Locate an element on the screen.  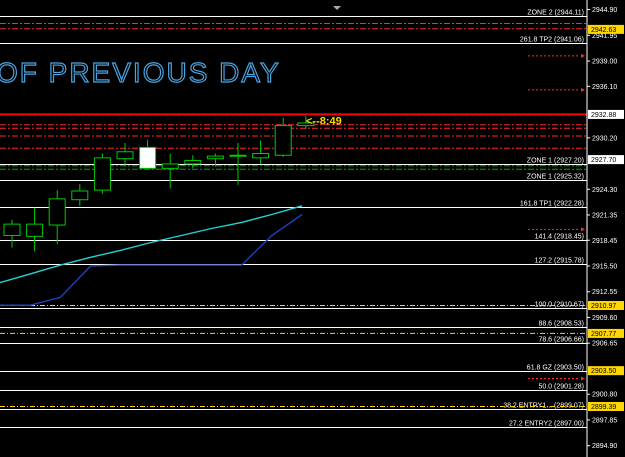
level-label: 38.2 ENTRY1... (2899.07) is located at coordinates (543, 406).